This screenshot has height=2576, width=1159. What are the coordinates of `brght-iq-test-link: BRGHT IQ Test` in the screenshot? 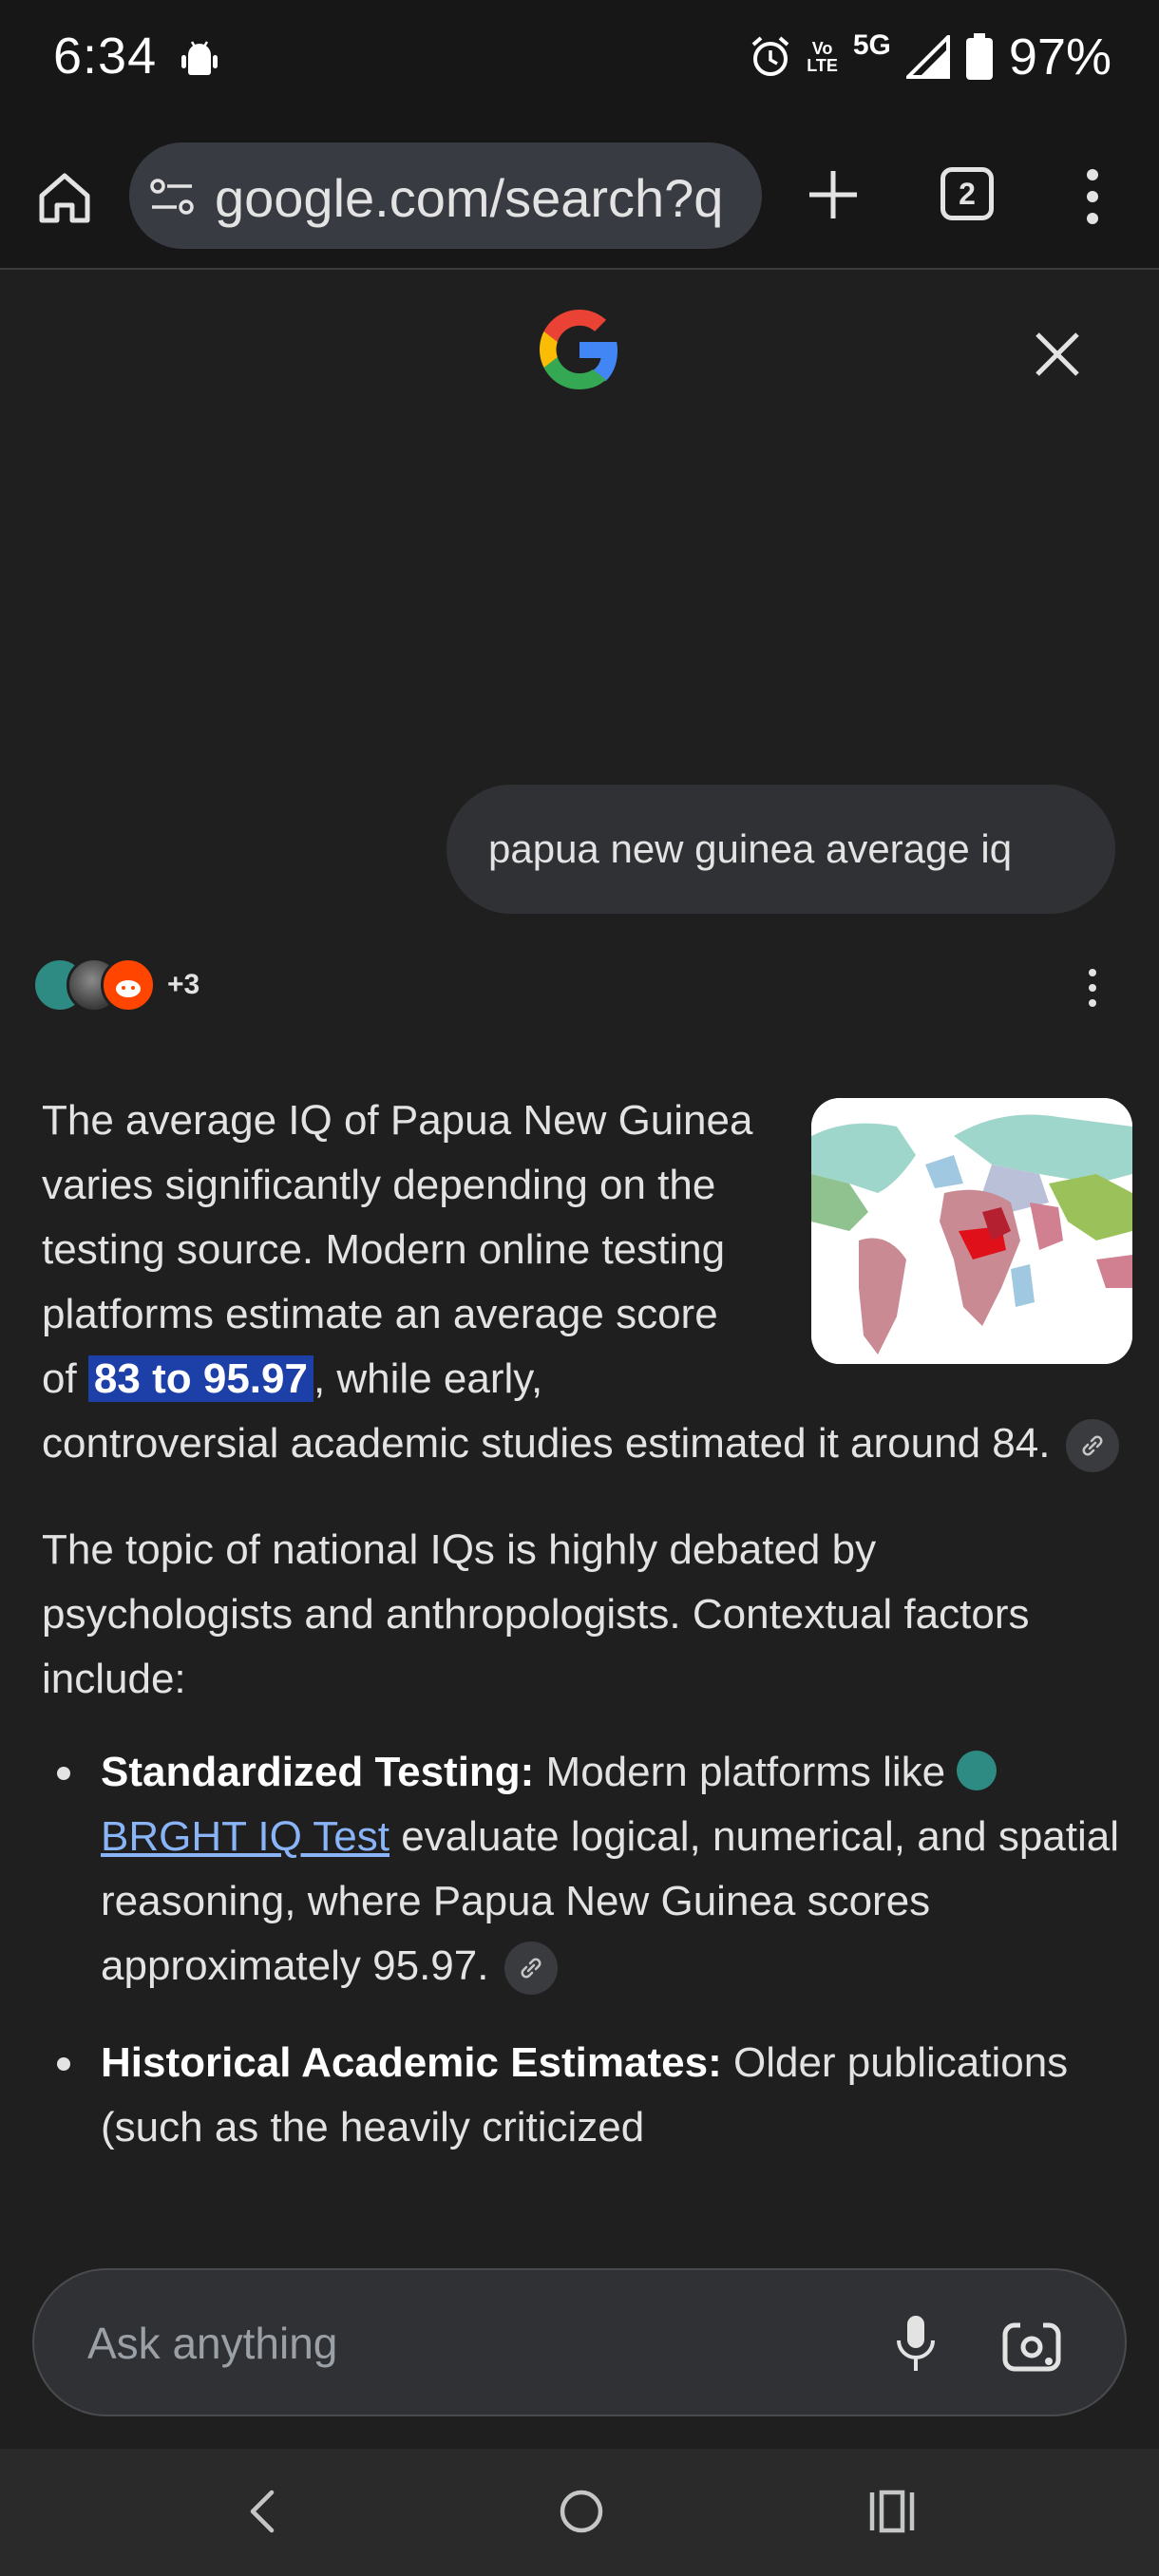 It's located at (245, 1836).